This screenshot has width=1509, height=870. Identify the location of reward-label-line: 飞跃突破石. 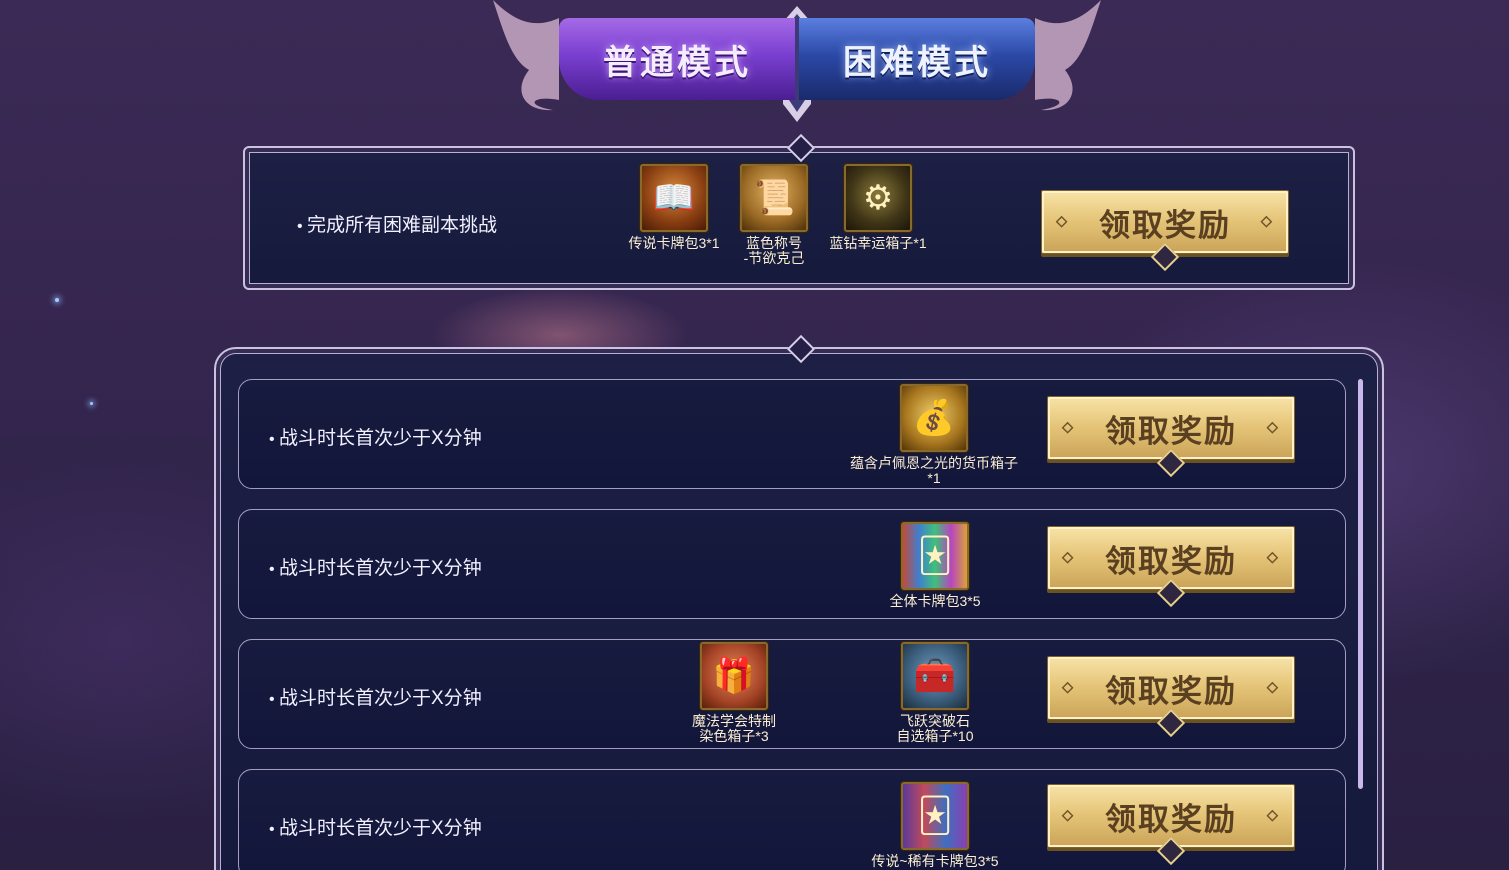
(935, 721).